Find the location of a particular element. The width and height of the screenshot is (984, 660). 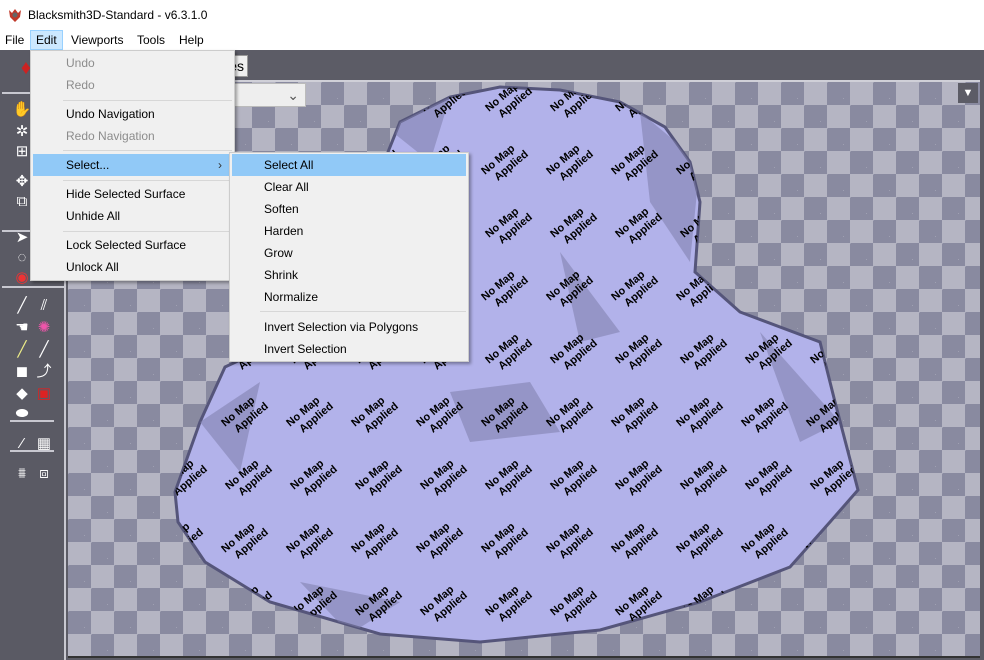

menu-file: File is located at coordinates (14, 40).